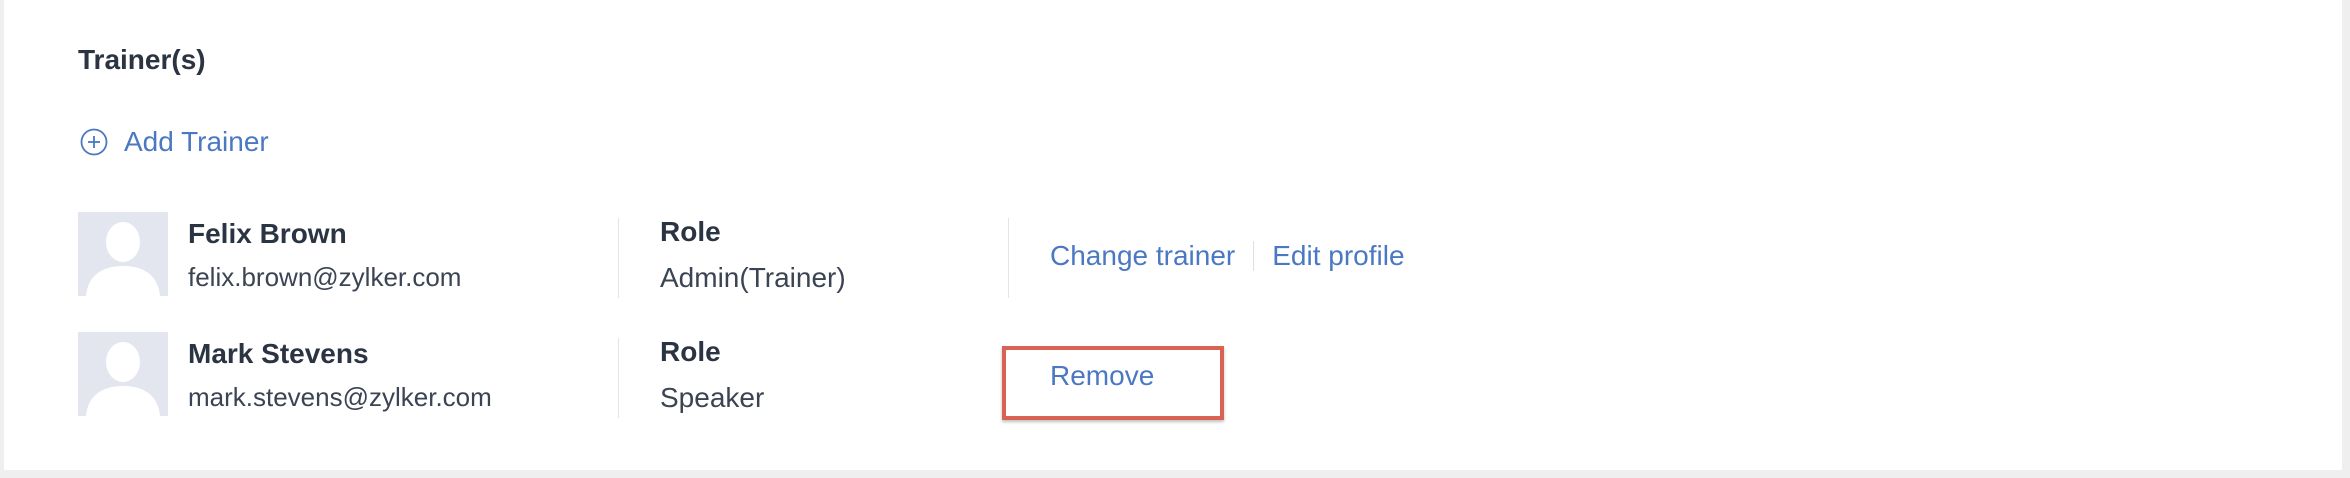  What do you see at coordinates (1254, 256) in the screenshot?
I see `action-divider` at bounding box center [1254, 256].